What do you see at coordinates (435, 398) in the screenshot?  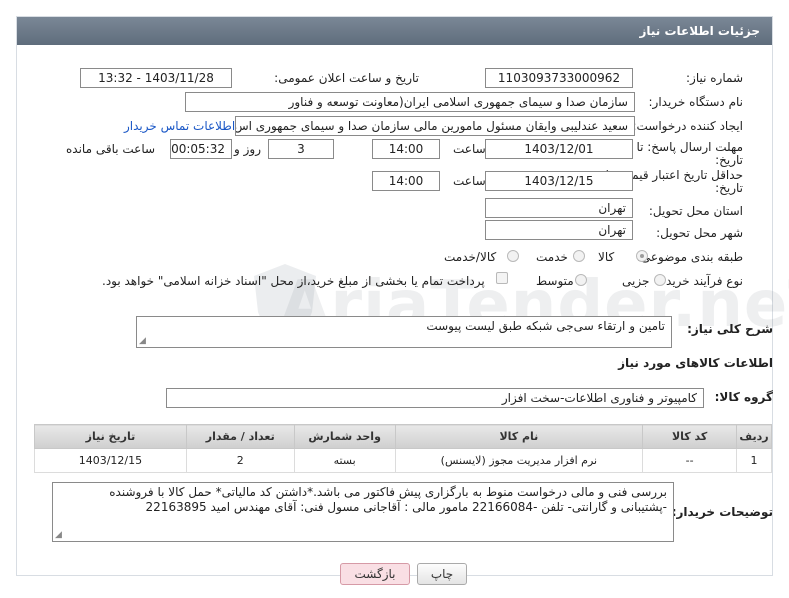 I see `goods-group-field: کامپیوتر و فناوری اطلاعات-سخت افزار` at bounding box center [435, 398].